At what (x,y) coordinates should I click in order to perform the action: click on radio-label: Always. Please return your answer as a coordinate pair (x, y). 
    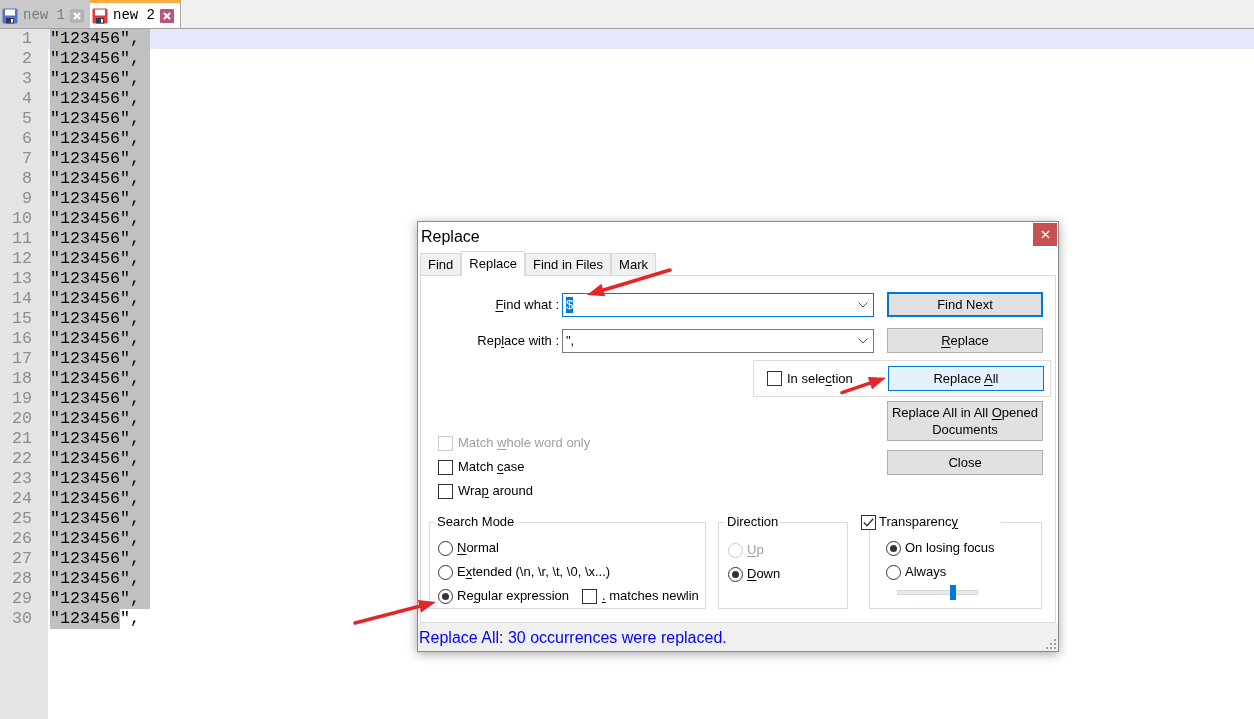
    Looking at the image, I should click on (926, 572).